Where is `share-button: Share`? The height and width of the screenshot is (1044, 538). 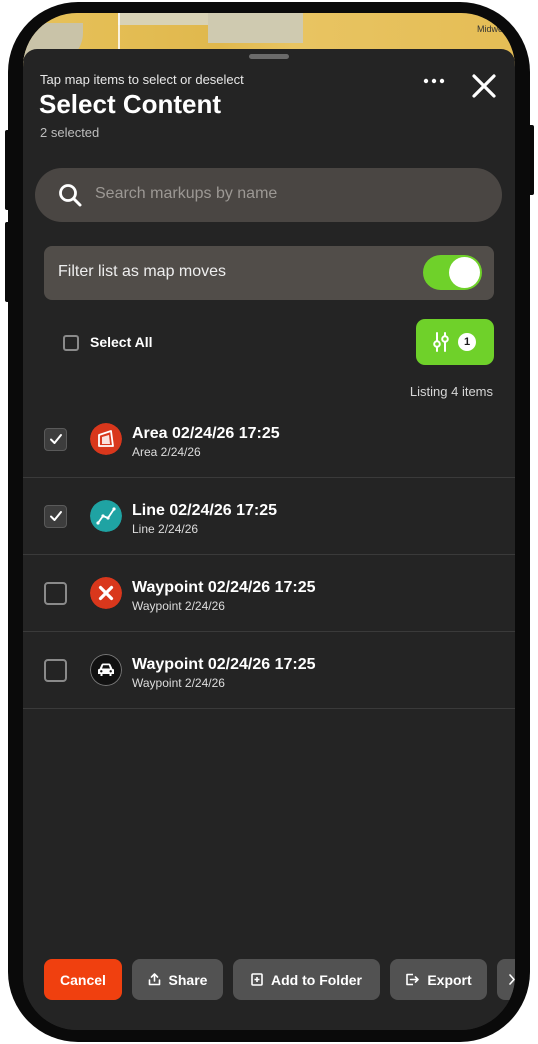 share-button: Share is located at coordinates (177, 979).